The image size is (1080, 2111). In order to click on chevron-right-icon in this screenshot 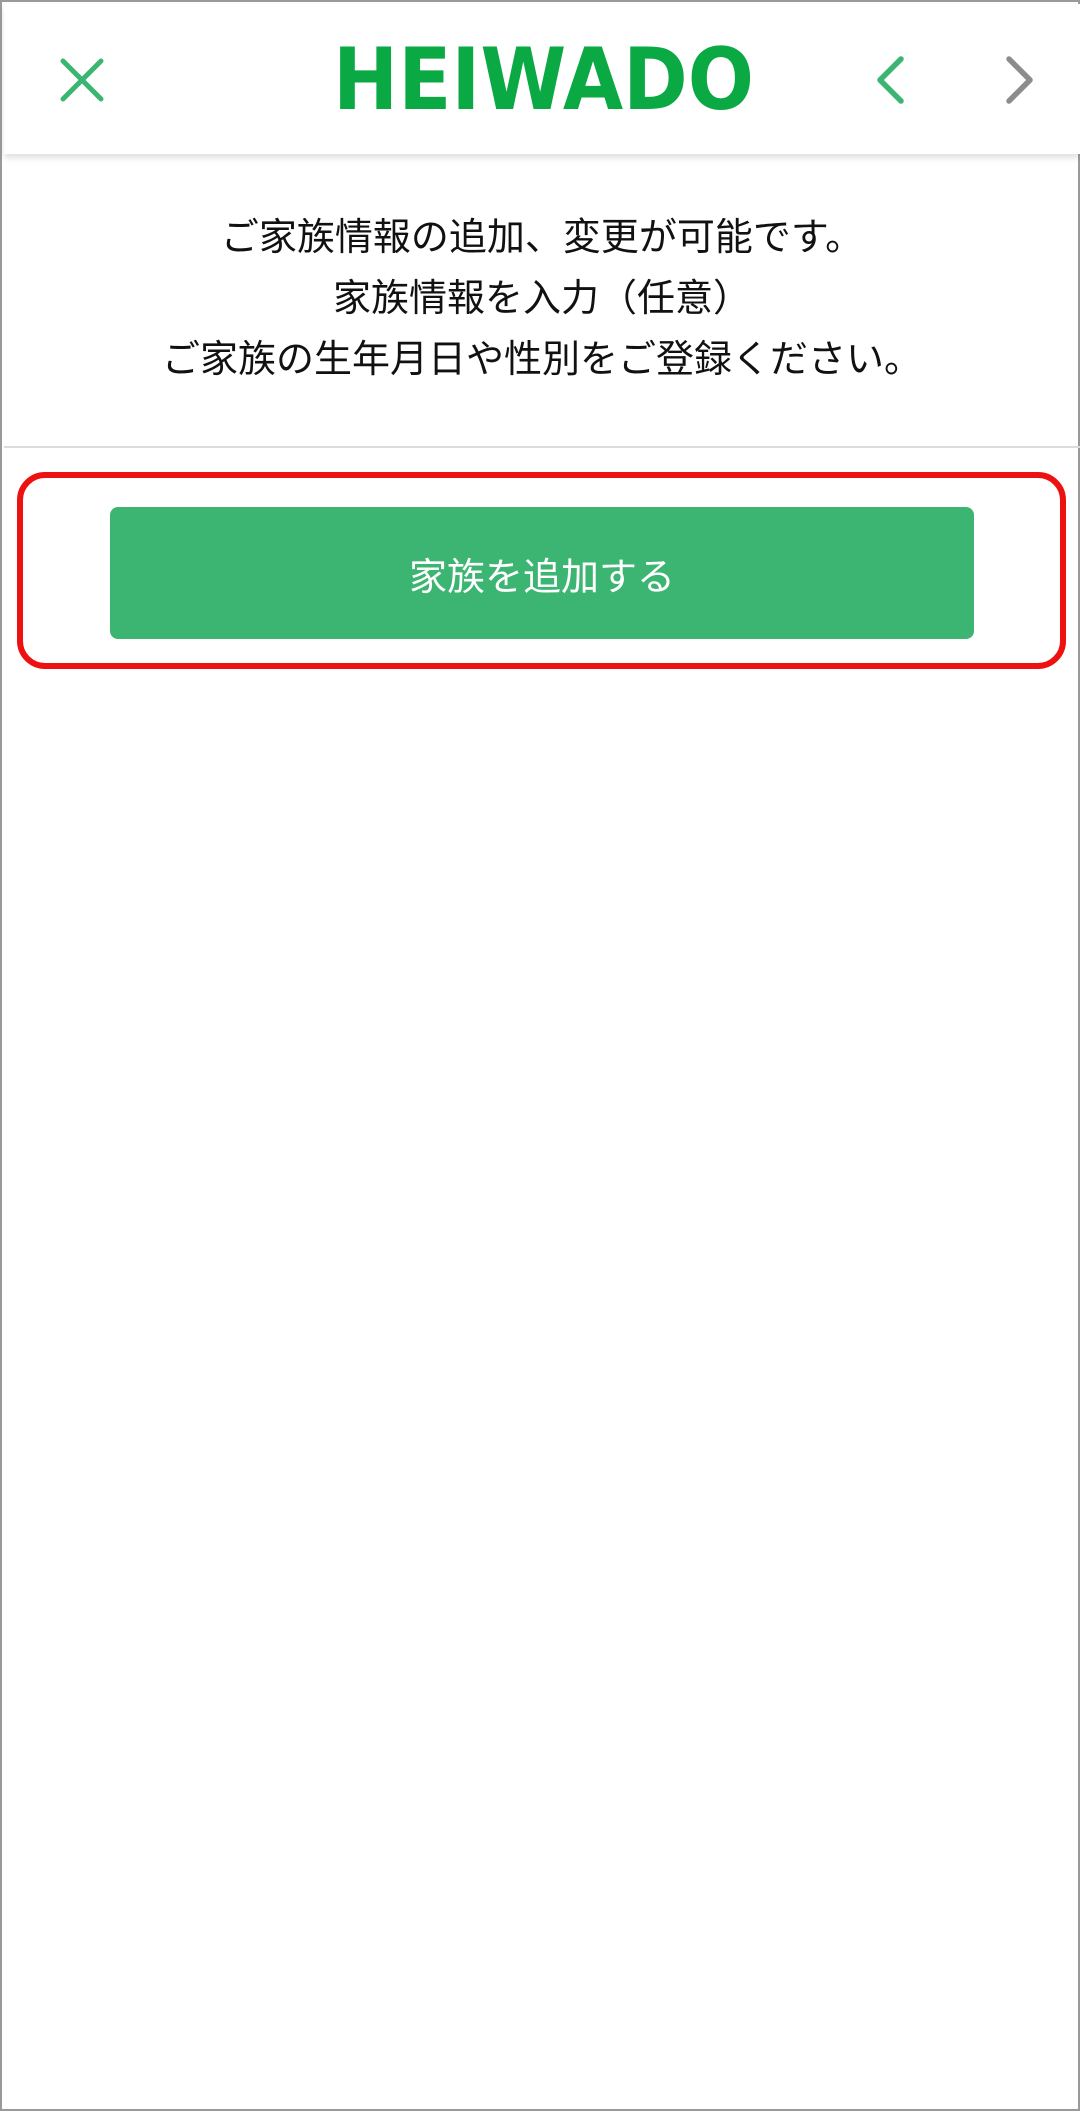, I will do `click(1019, 80)`.